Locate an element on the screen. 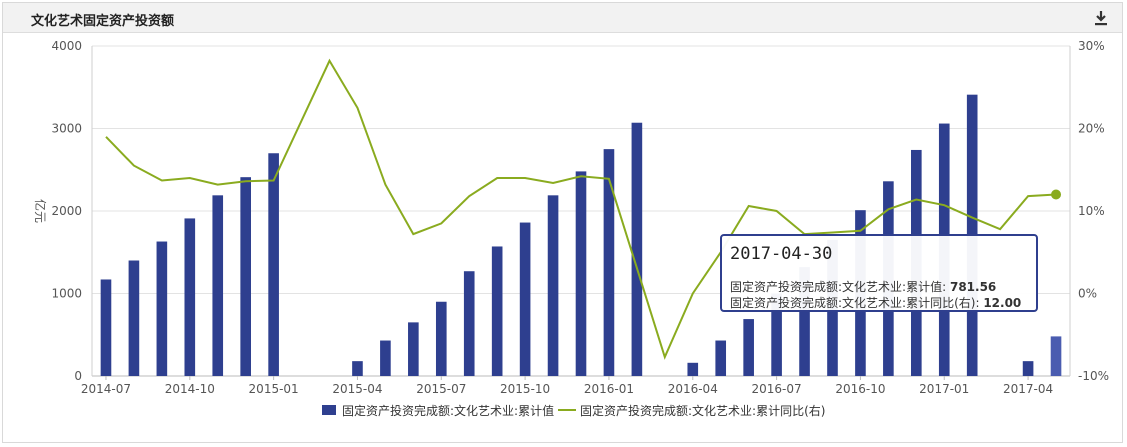 The width and height of the screenshot is (1127, 447). x-tick-label: 2014-10 is located at coordinates (190, 389).